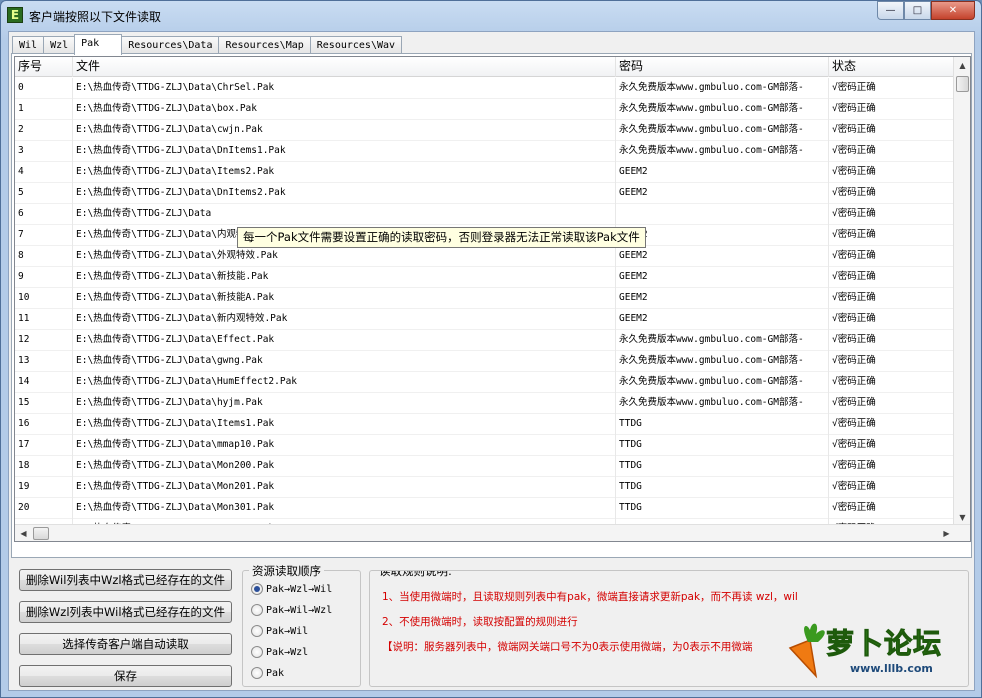 The width and height of the screenshot is (982, 698). Describe the element at coordinates (44, 130) in the screenshot. I see `row-index-cell: 2` at that location.